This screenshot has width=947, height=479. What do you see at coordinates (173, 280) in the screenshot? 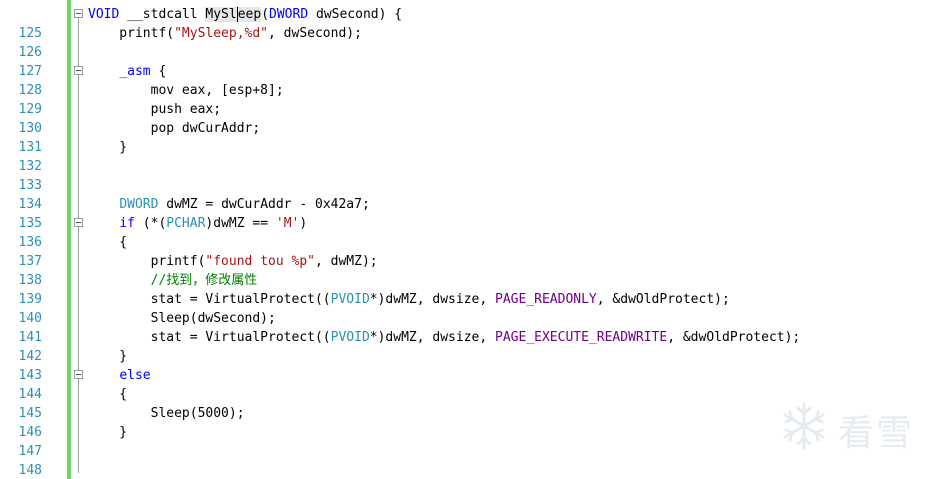
I see `line-text: //找到，修改属性` at bounding box center [173, 280].